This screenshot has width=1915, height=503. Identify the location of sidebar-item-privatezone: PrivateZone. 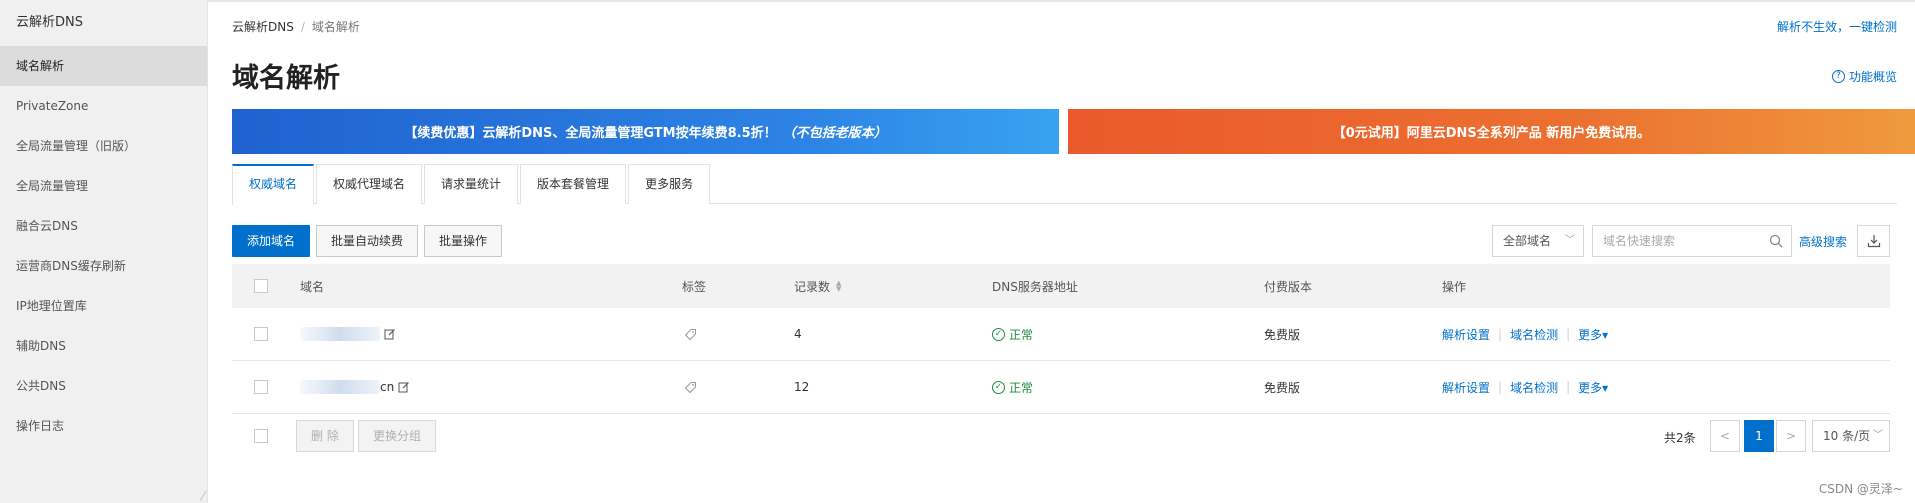
(103, 106).